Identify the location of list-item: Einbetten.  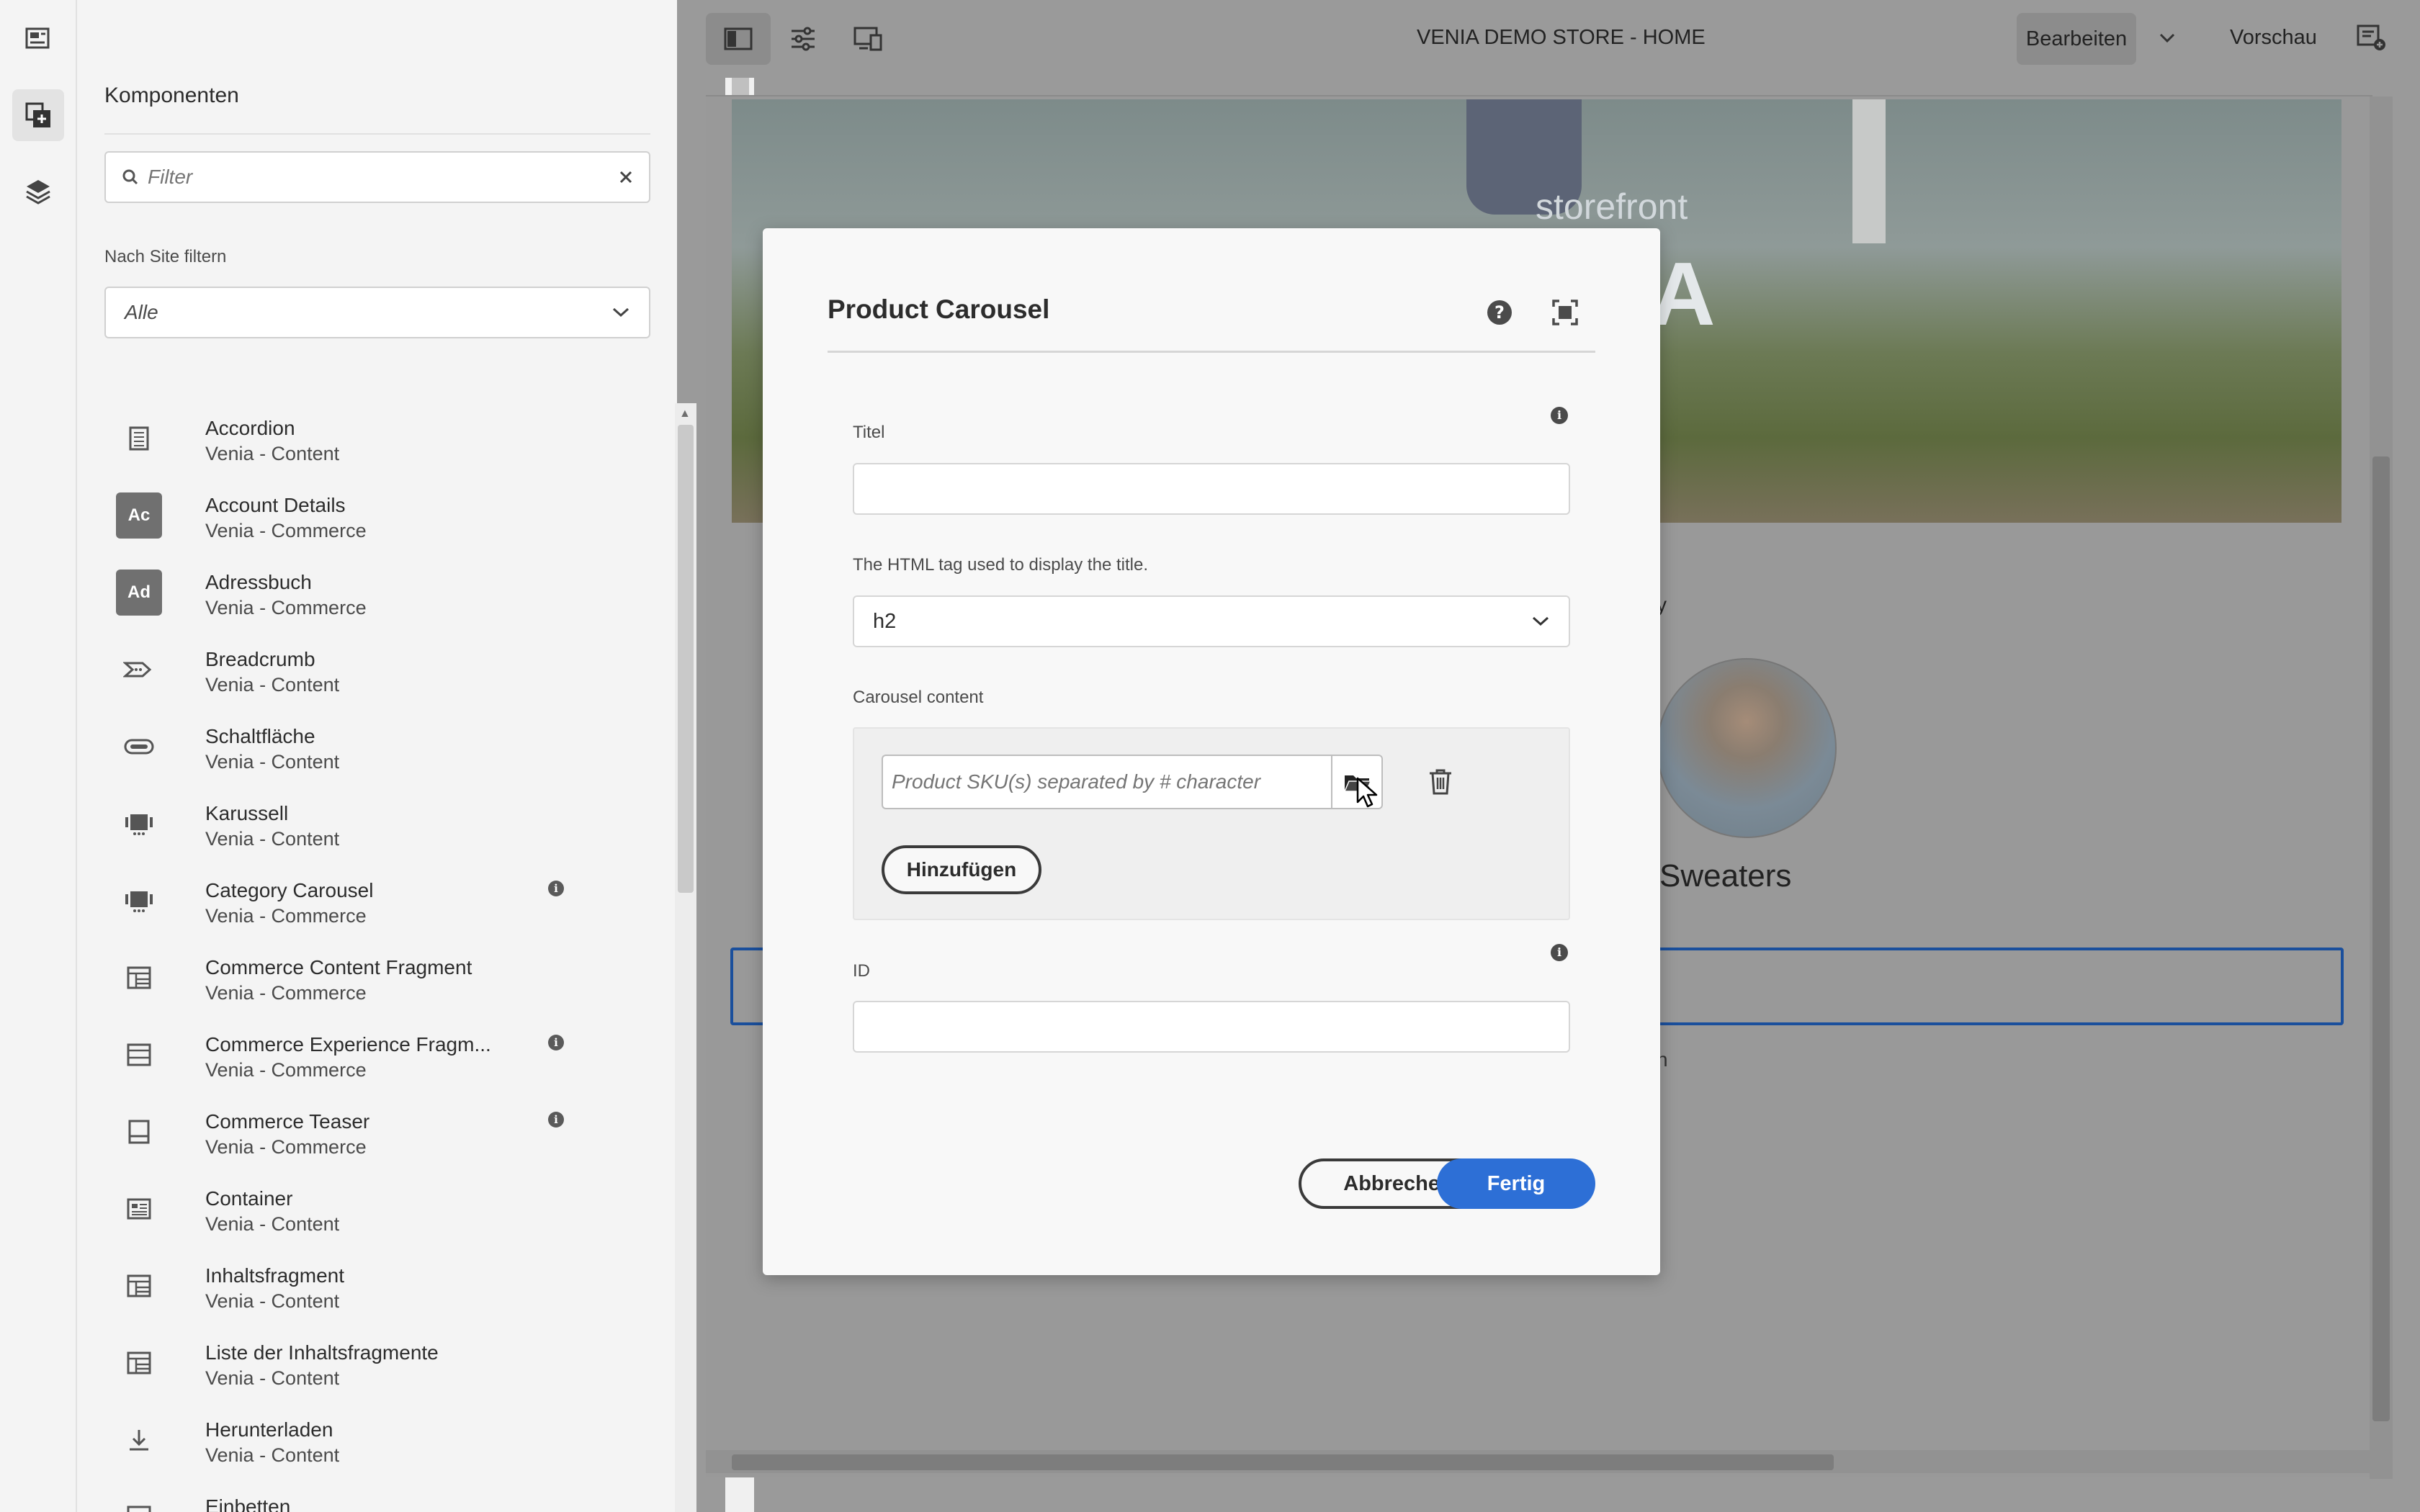
(349, 1495).